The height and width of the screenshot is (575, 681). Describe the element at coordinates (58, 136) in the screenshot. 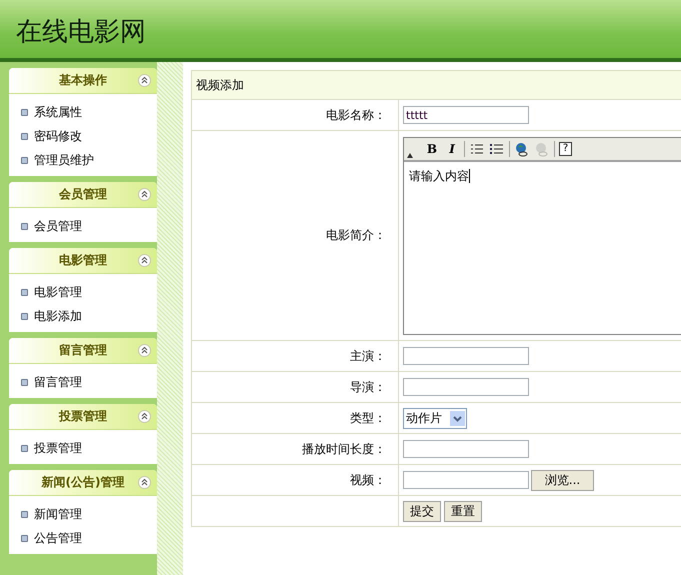

I see `sidebar-link: 密码修改` at that location.